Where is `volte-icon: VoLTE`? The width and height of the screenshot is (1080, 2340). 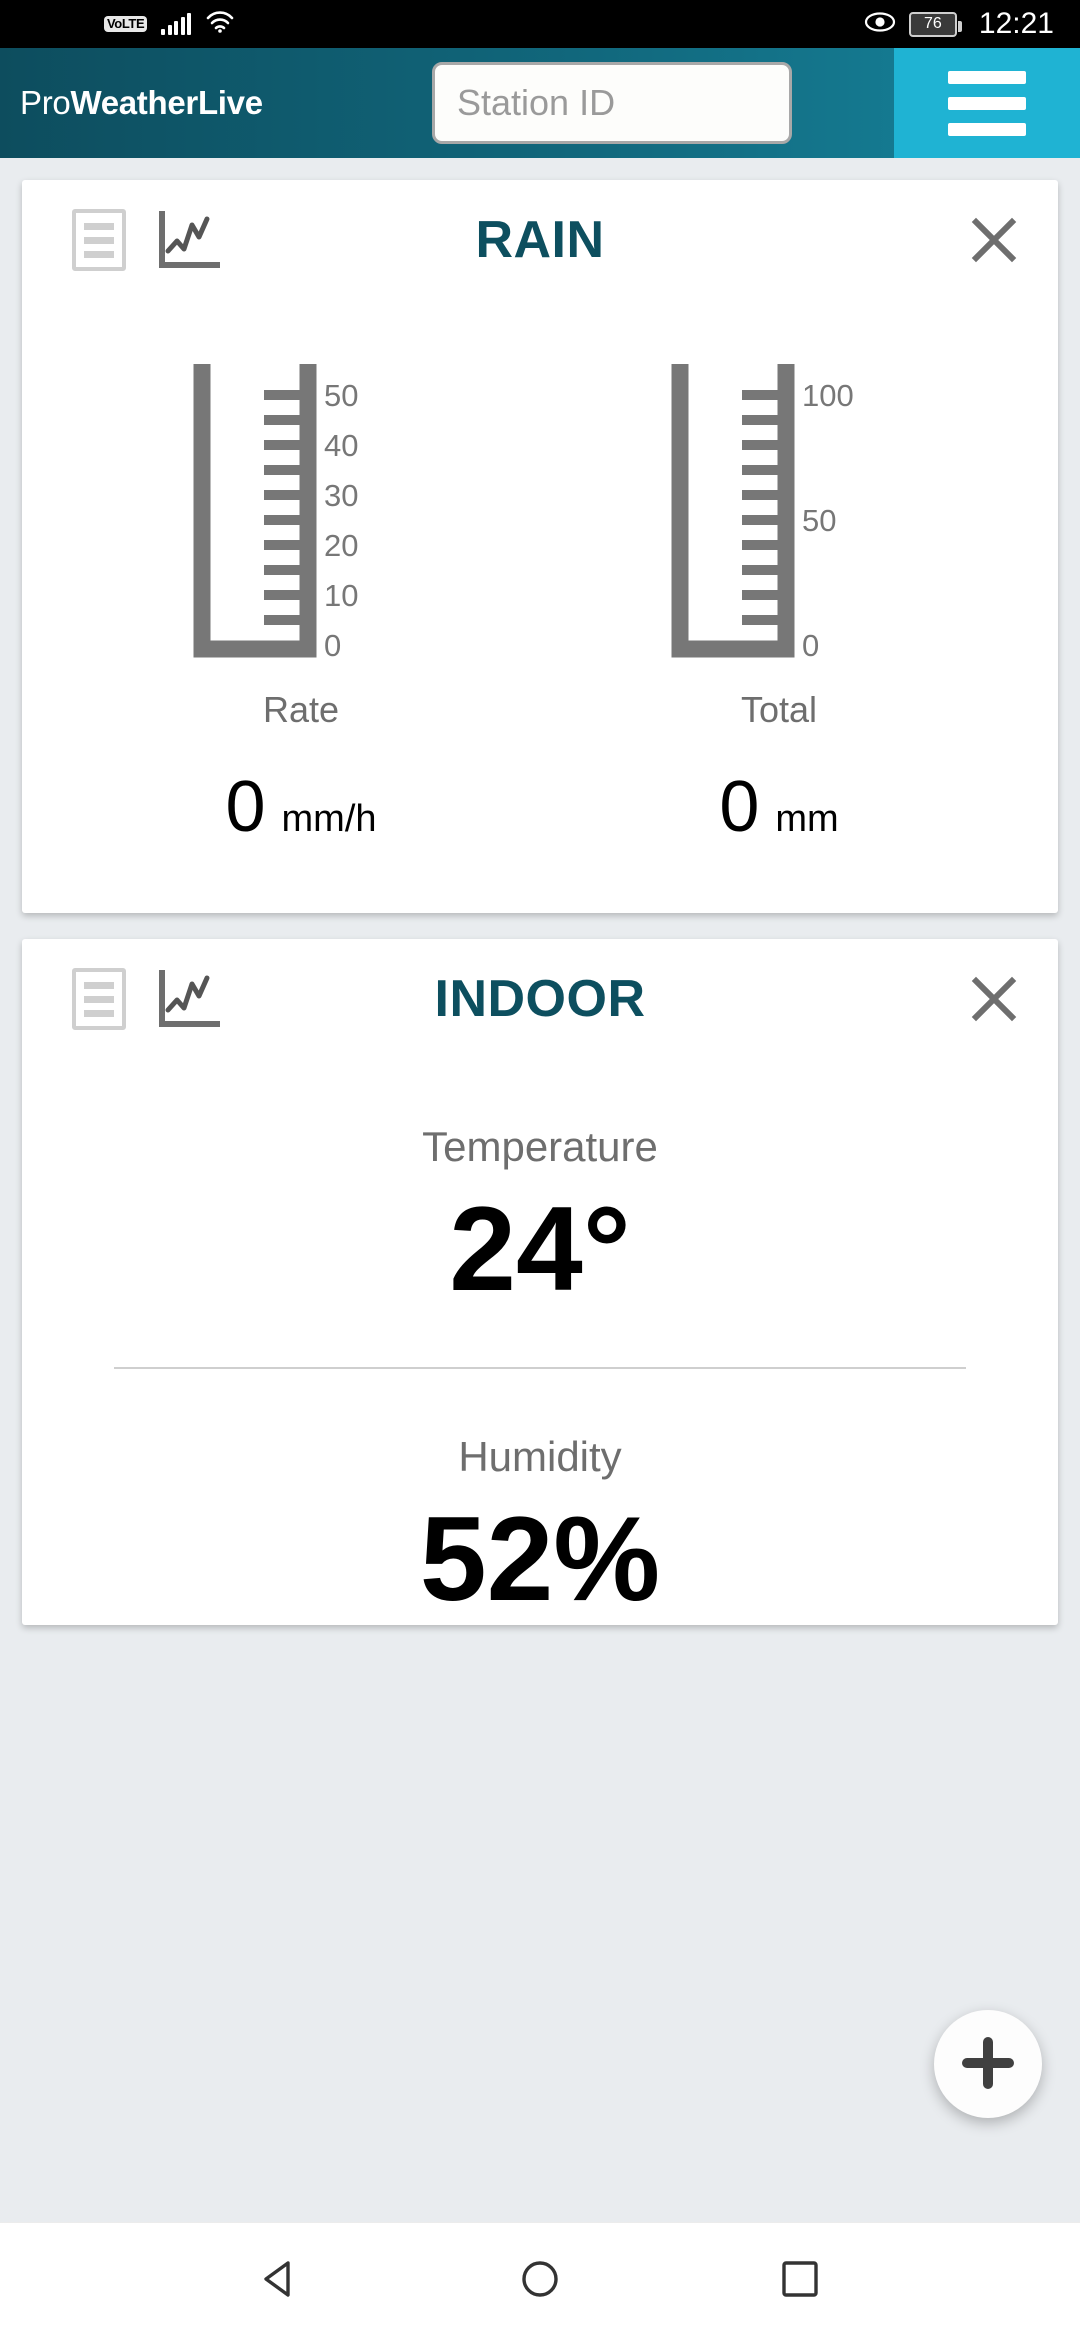
volte-icon: VoLTE is located at coordinates (126, 24).